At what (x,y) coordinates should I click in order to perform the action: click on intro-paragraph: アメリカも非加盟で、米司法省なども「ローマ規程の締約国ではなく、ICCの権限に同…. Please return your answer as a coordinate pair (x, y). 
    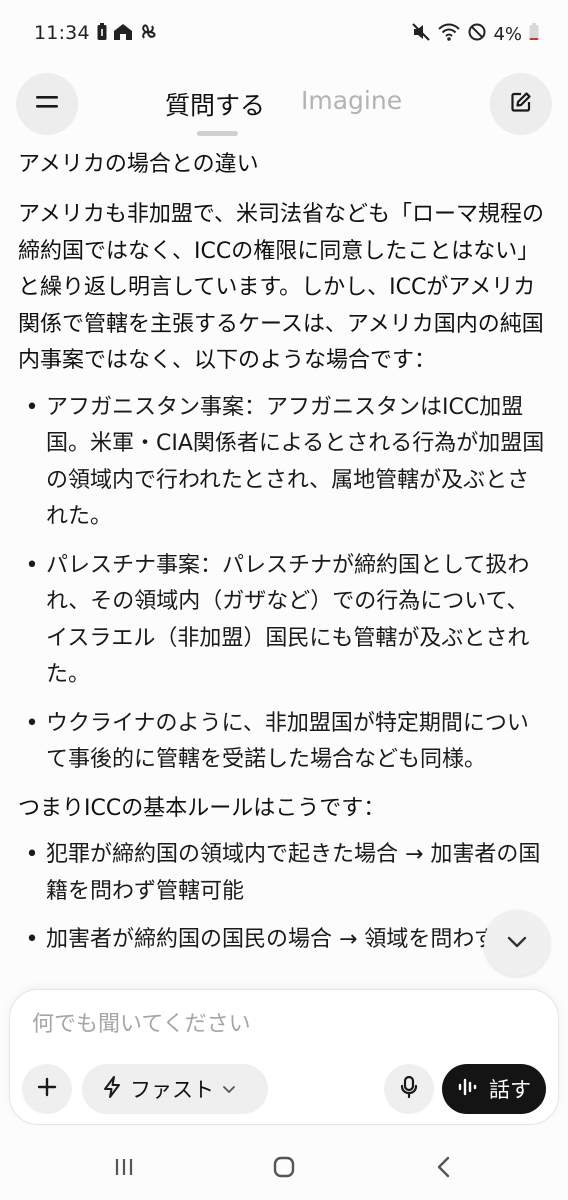
    Looking at the image, I should click on (281, 287).